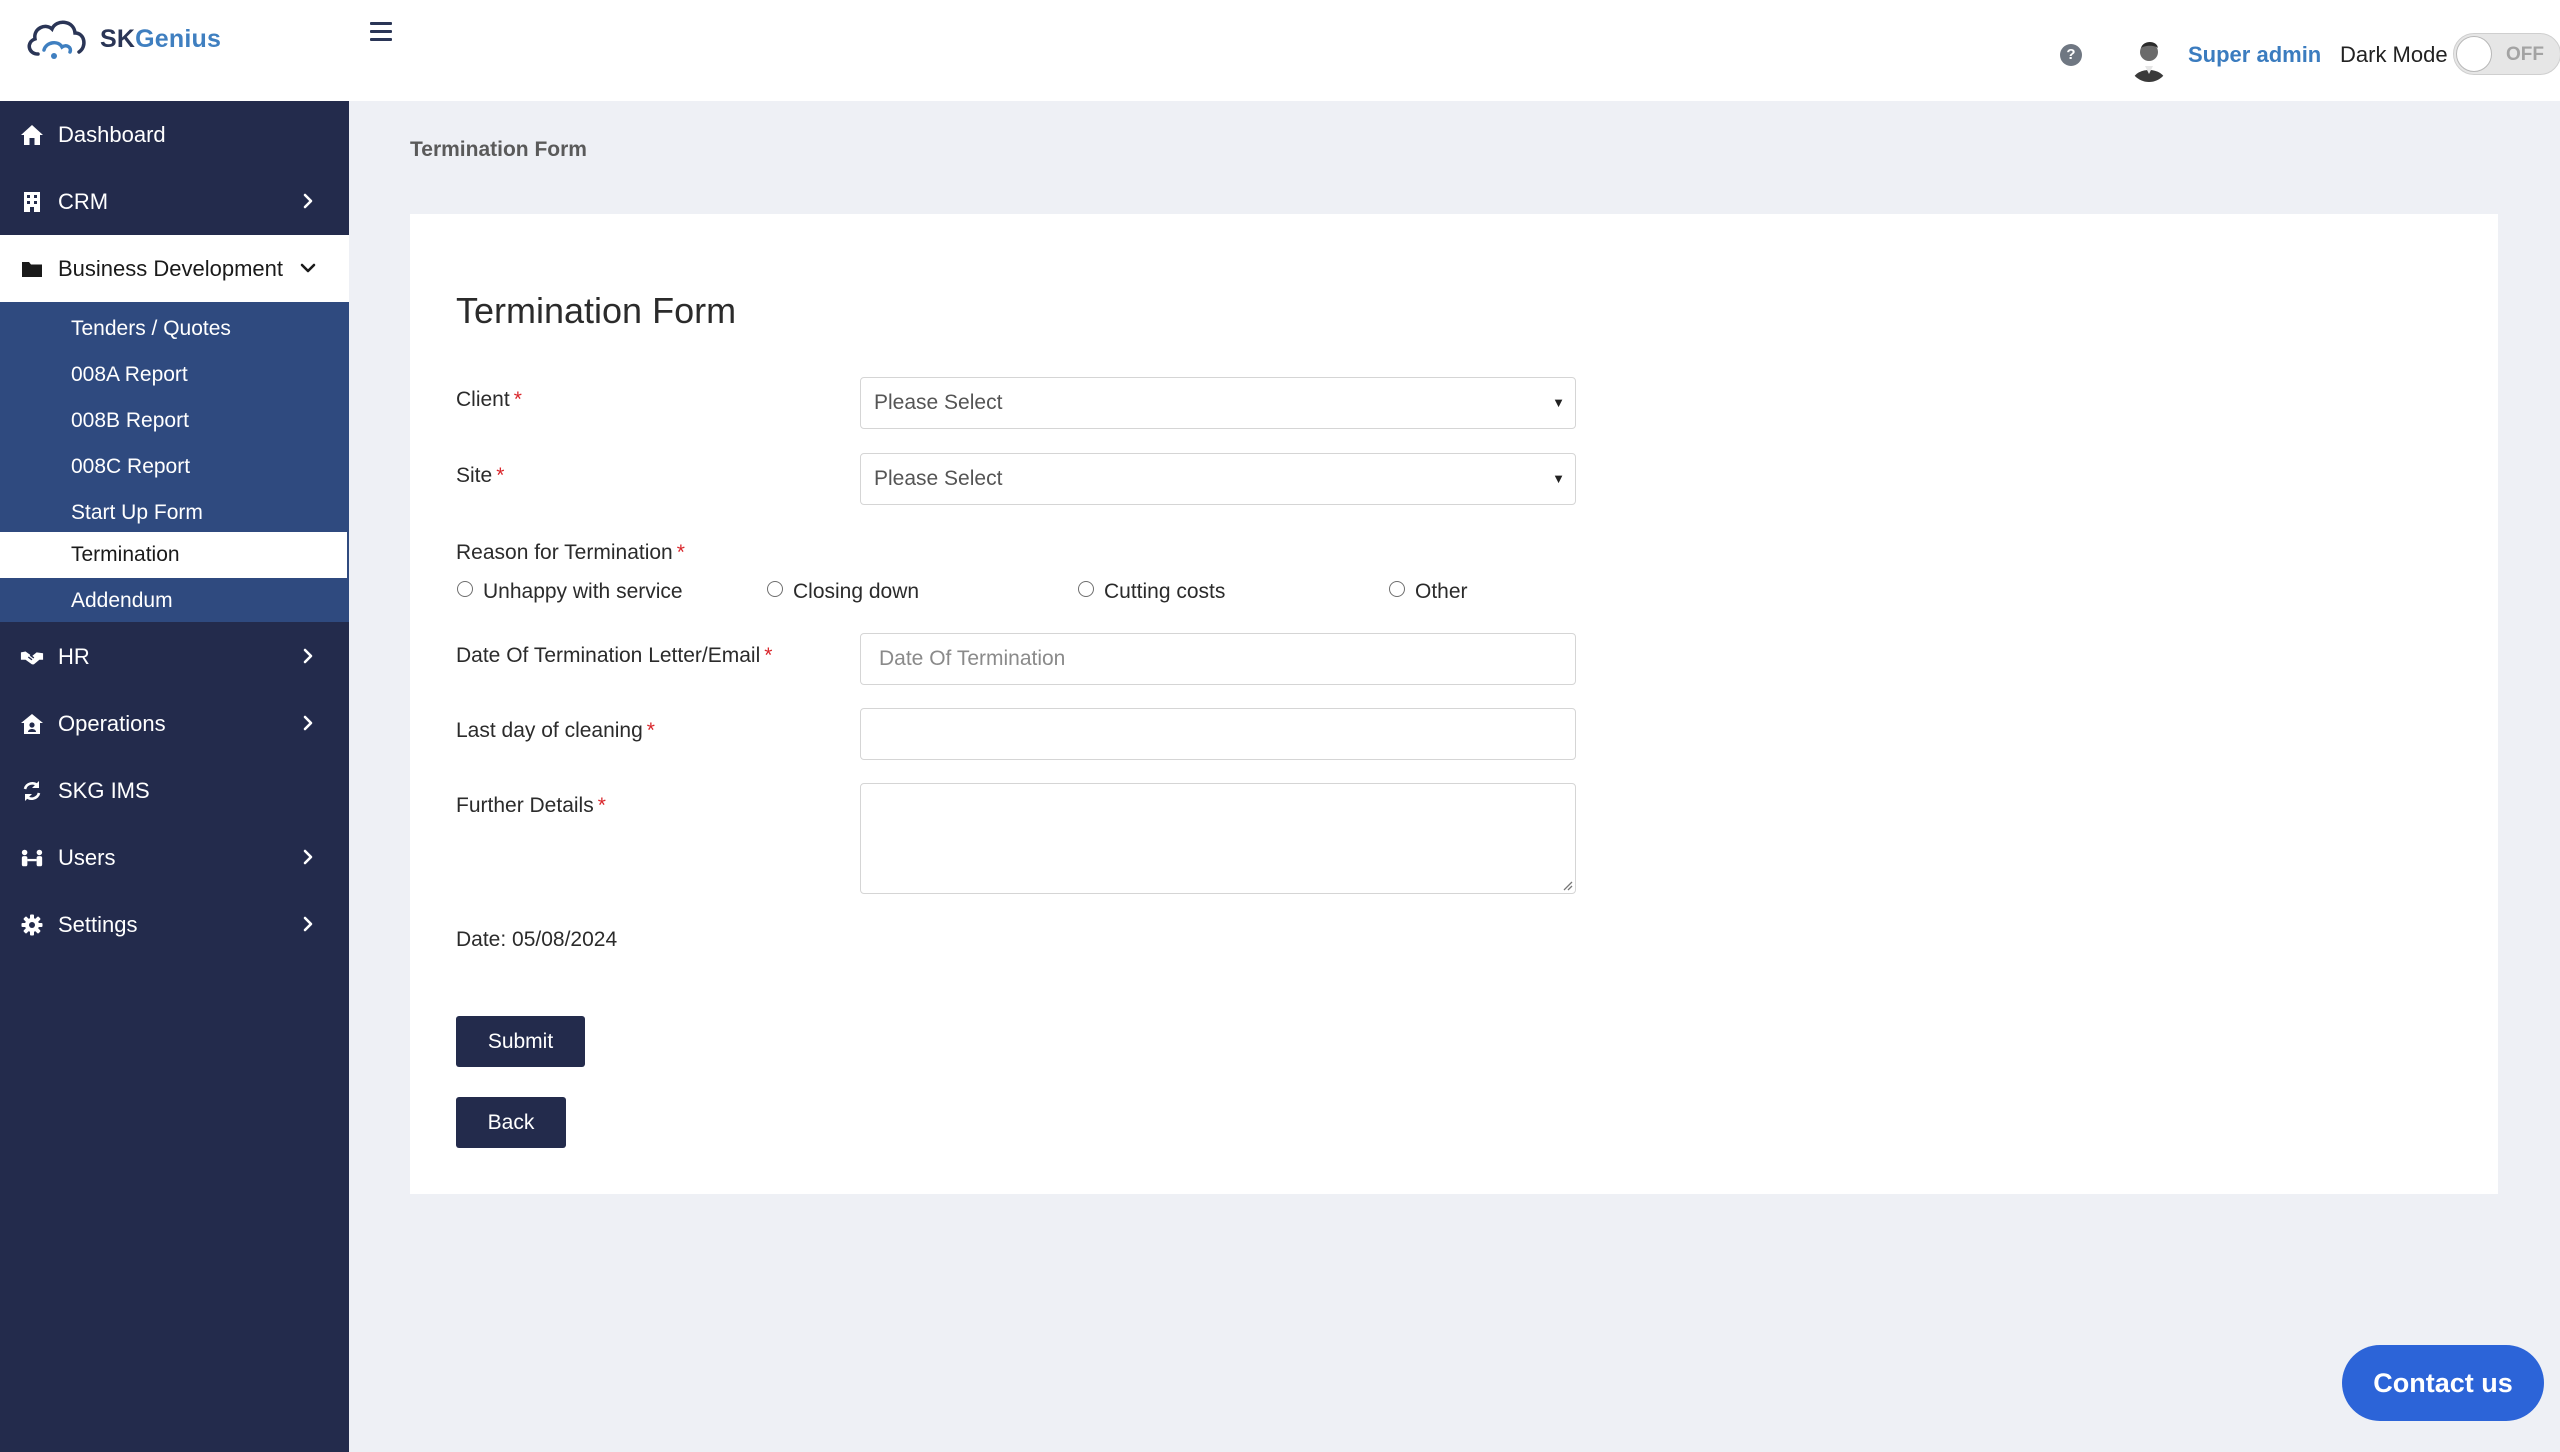 This screenshot has width=2560, height=1452. Describe the element at coordinates (171, 268) in the screenshot. I see `sidebar-item-label: Business Development` at that location.